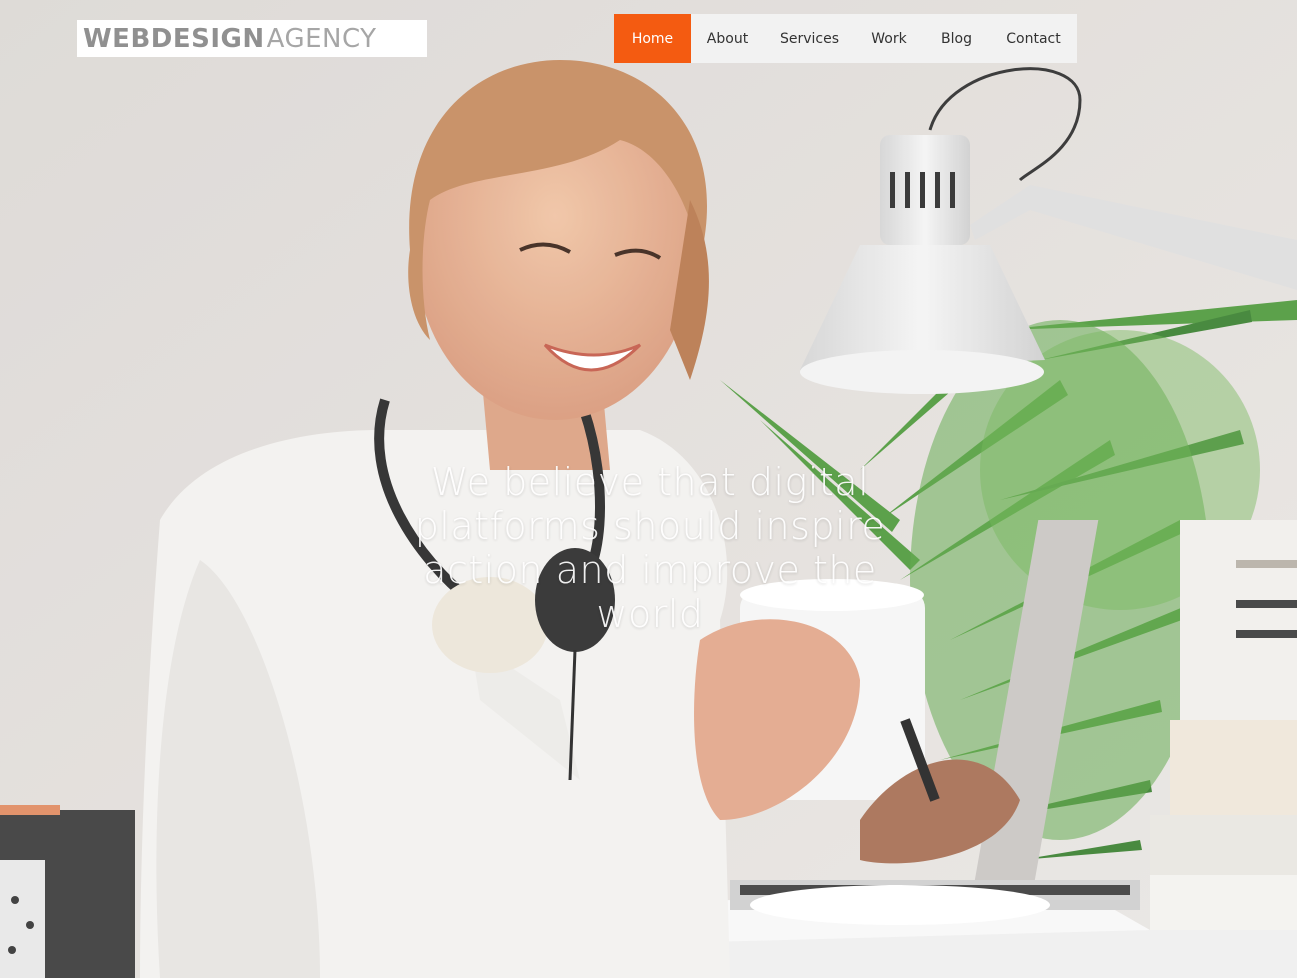 The image size is (1297, 978). I want to click on logo-text-secondary: AGENCY, so click(321, 38).